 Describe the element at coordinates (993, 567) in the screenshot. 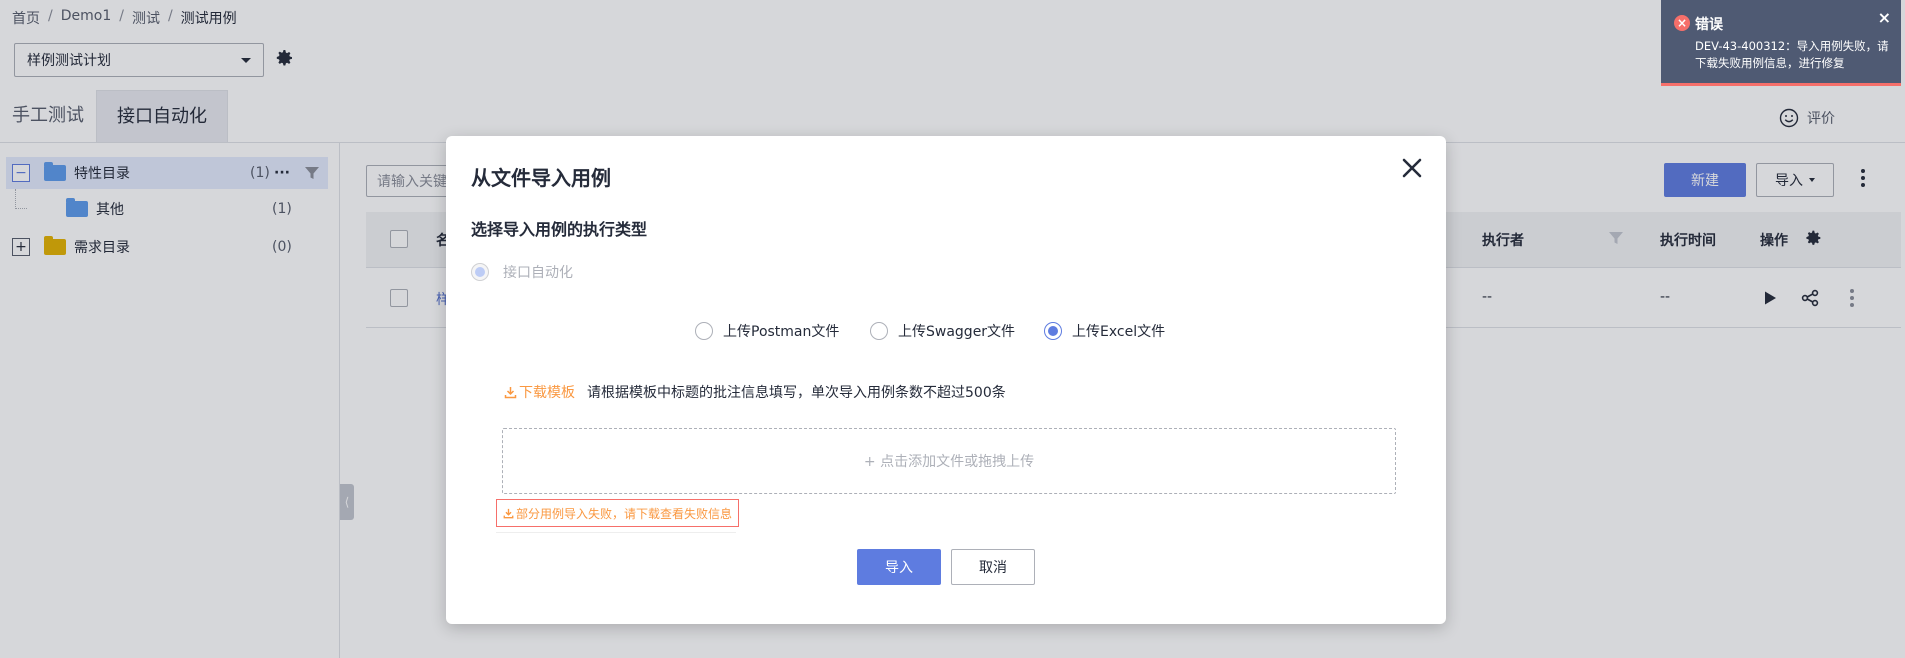

I see `dialog-cancel-button: 取消` at that location.